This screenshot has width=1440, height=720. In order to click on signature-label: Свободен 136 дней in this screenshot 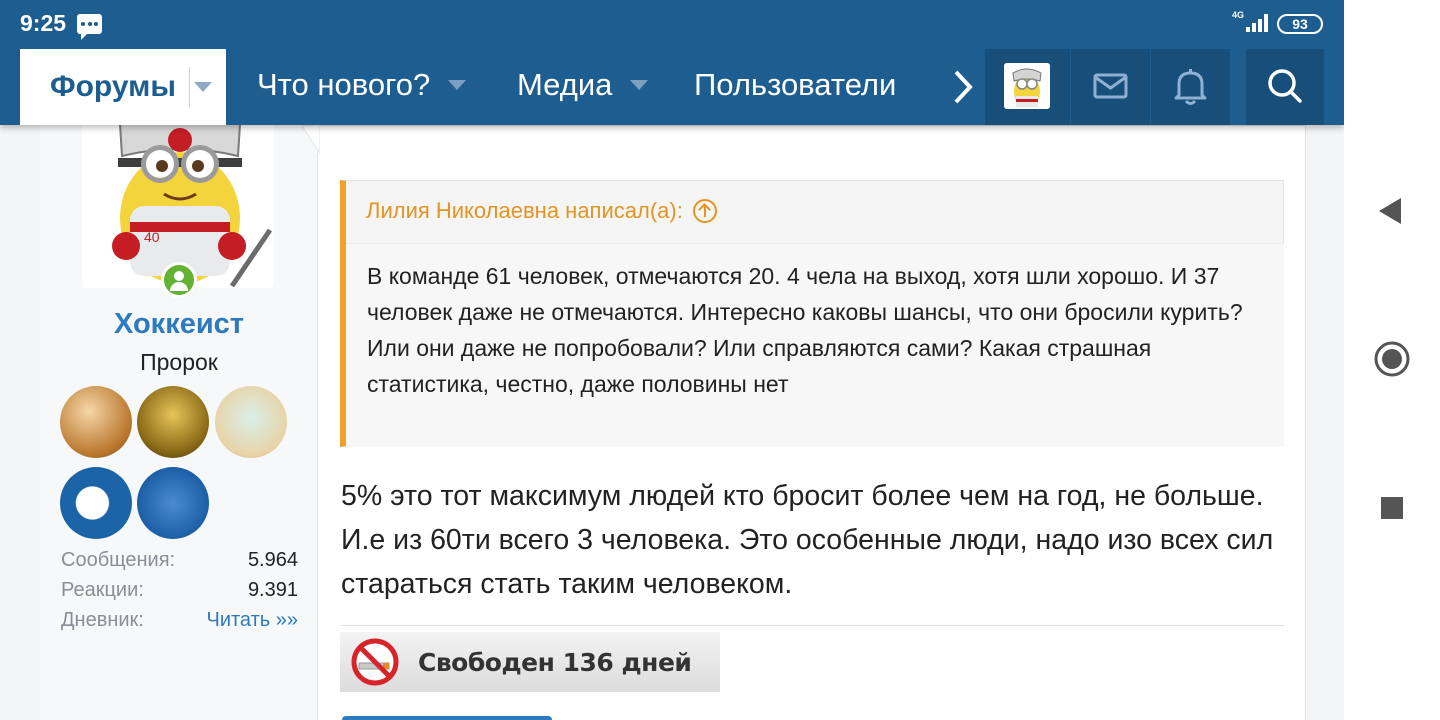, I will do `click(555, 662)`.